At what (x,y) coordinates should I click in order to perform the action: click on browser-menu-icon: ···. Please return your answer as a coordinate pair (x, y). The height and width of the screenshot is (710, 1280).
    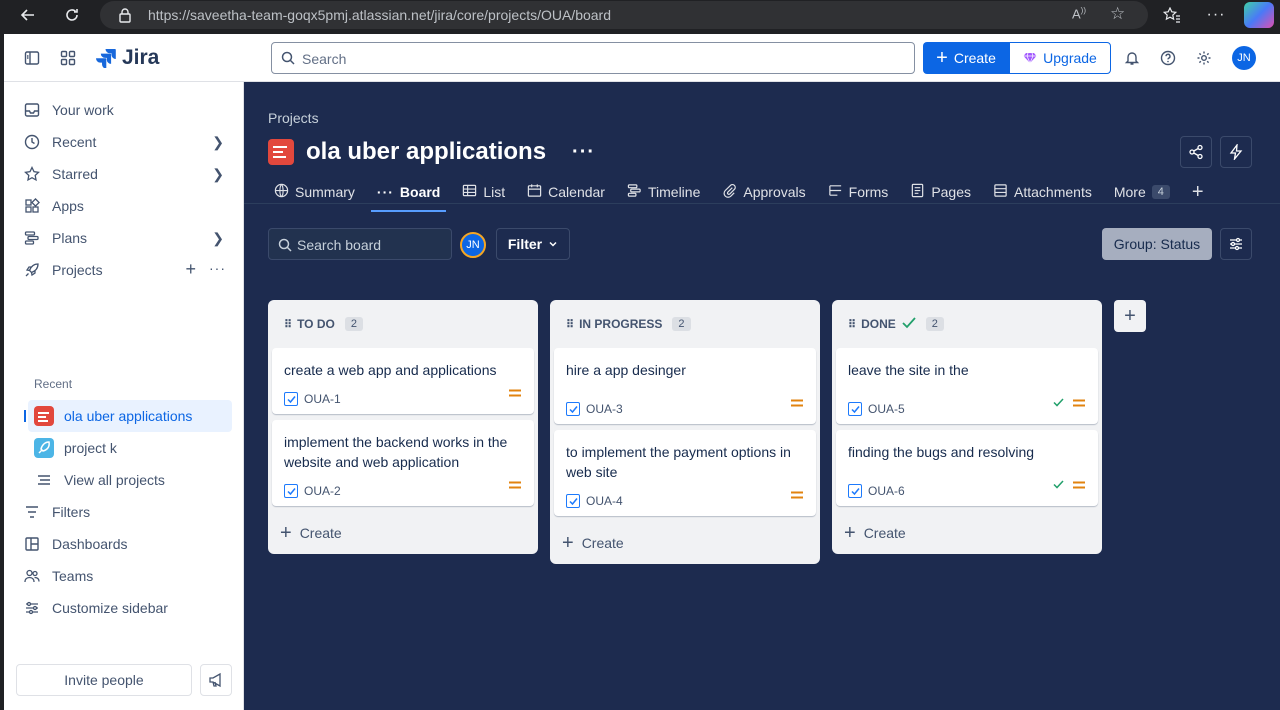
    Looking at the image, I should click on (1216, 15).